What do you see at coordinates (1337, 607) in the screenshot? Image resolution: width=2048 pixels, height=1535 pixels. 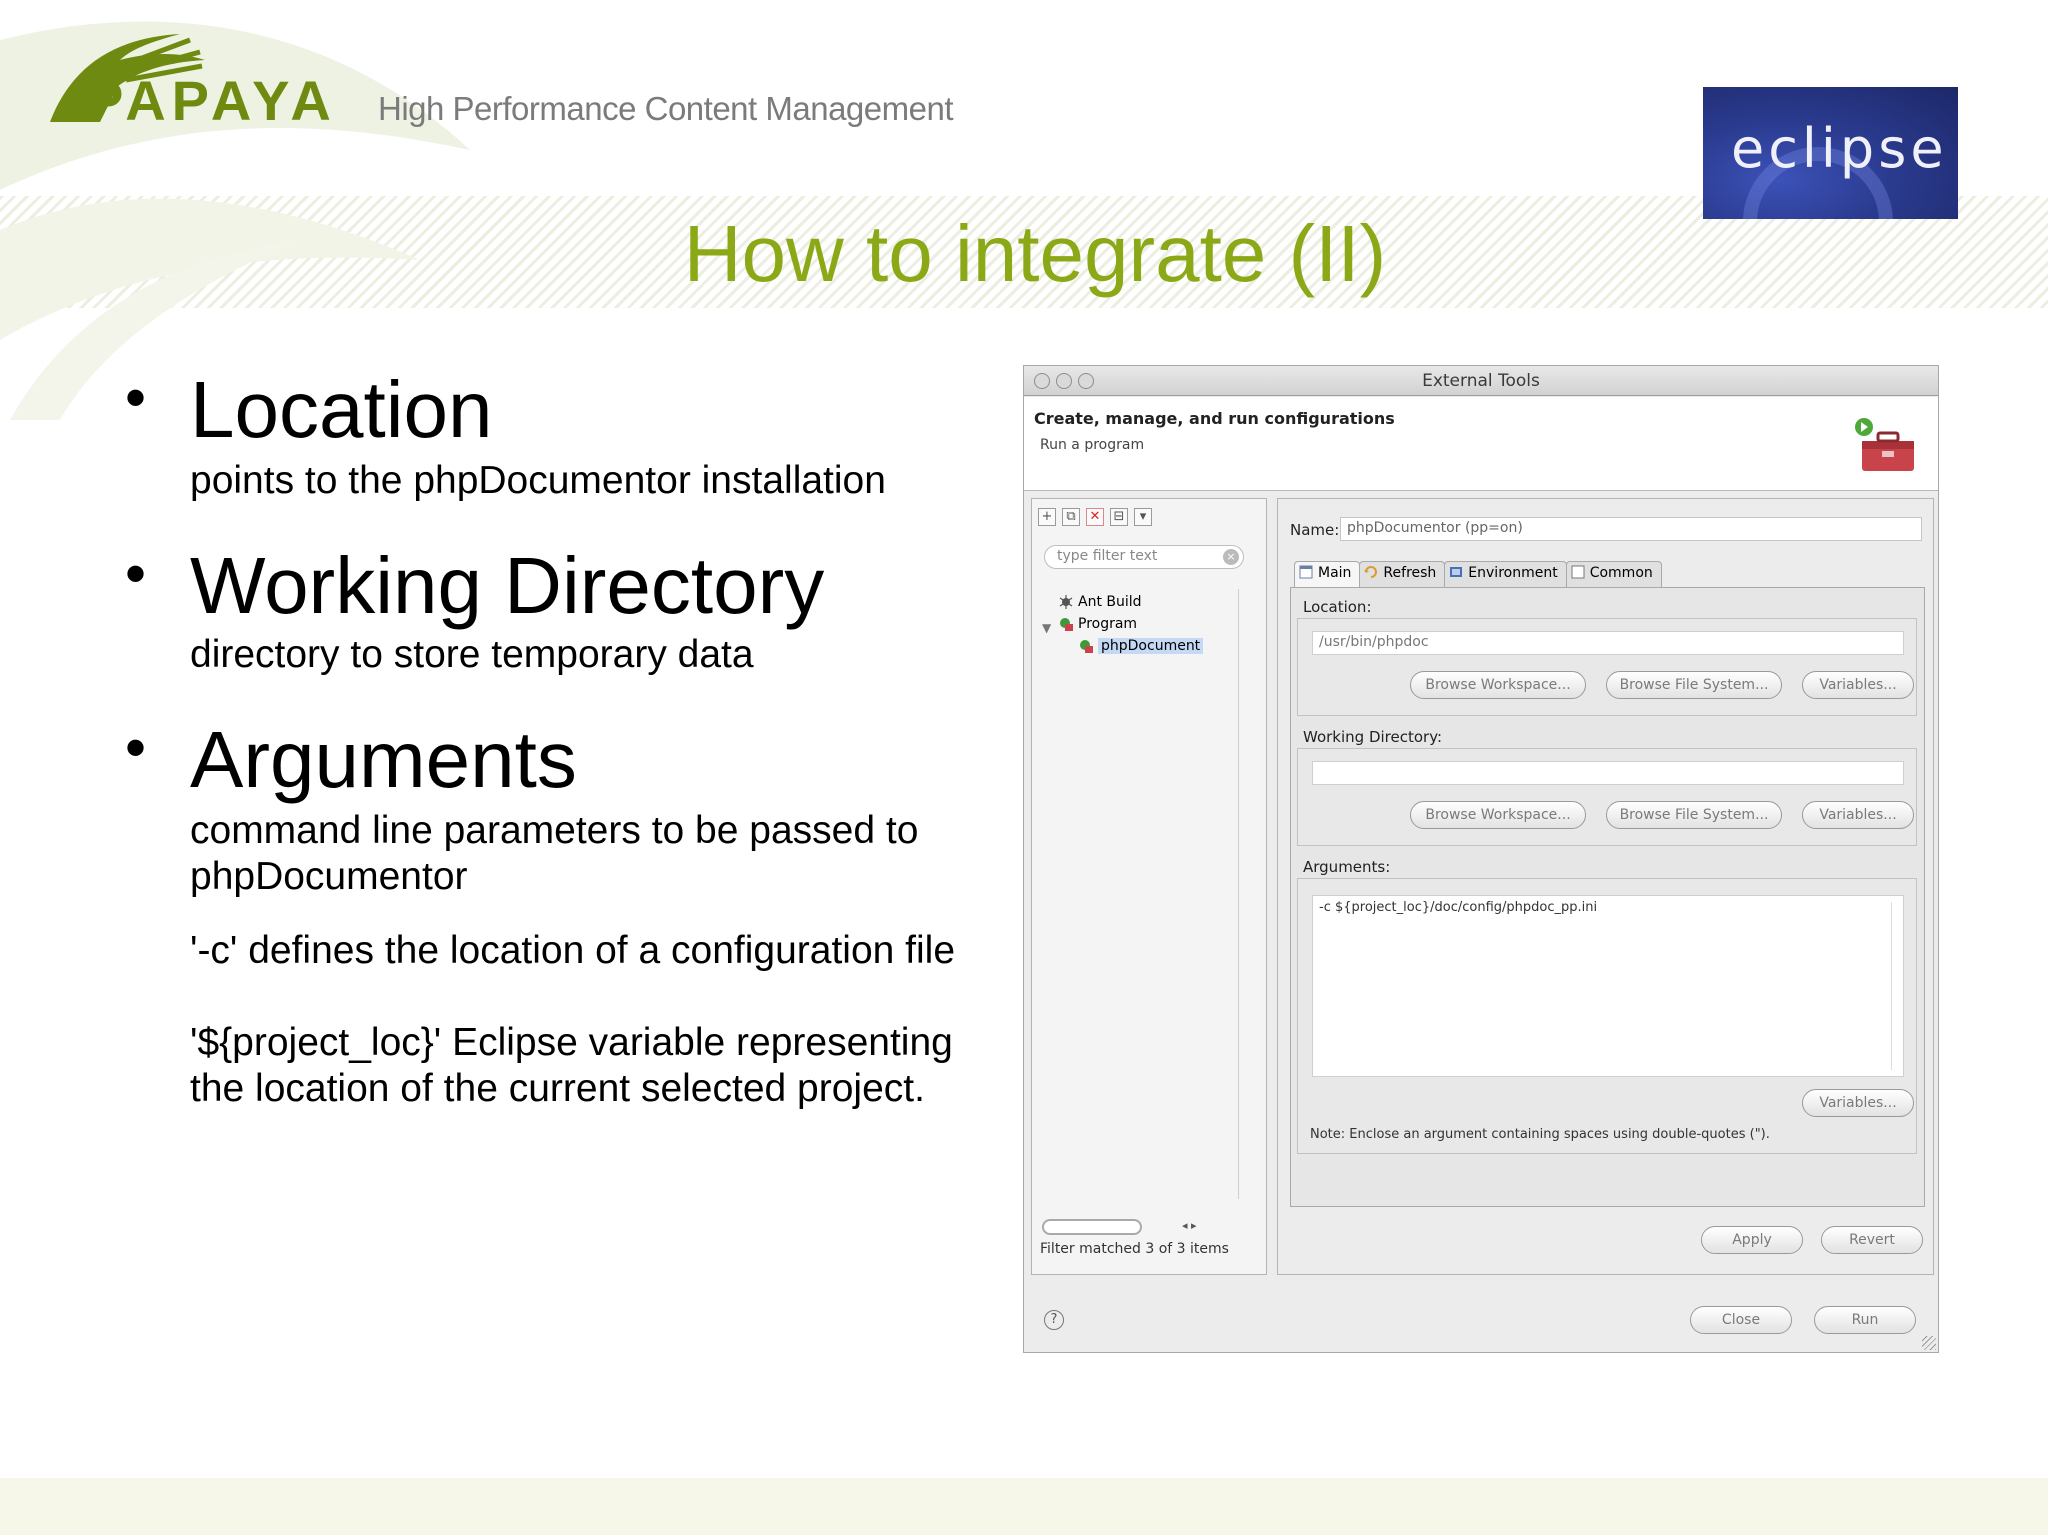 I see `location-label: Location:` at bounding box center [1337, 607].